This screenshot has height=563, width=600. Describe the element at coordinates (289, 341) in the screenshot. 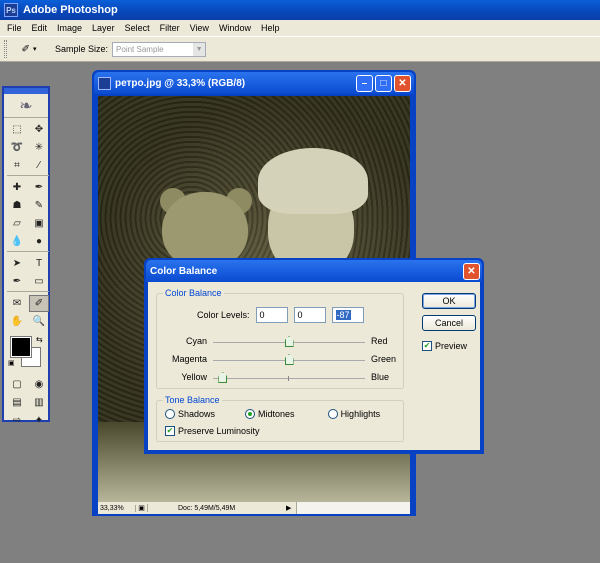

I see `cyan-red-slider-thumb` at that location.